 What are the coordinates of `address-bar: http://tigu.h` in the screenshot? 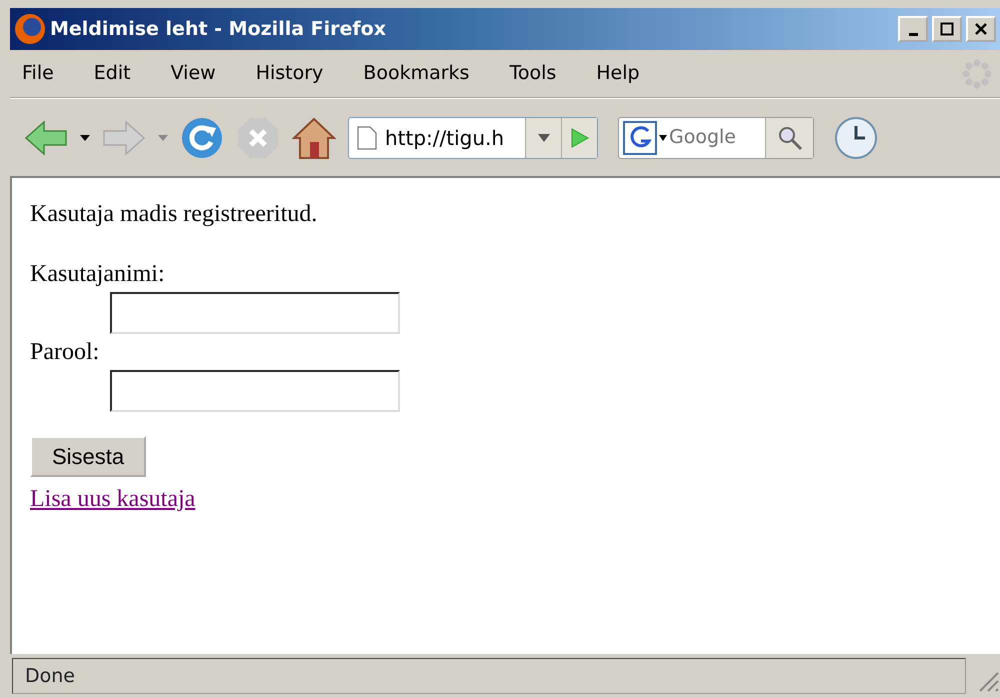 It's located at (473, 137).